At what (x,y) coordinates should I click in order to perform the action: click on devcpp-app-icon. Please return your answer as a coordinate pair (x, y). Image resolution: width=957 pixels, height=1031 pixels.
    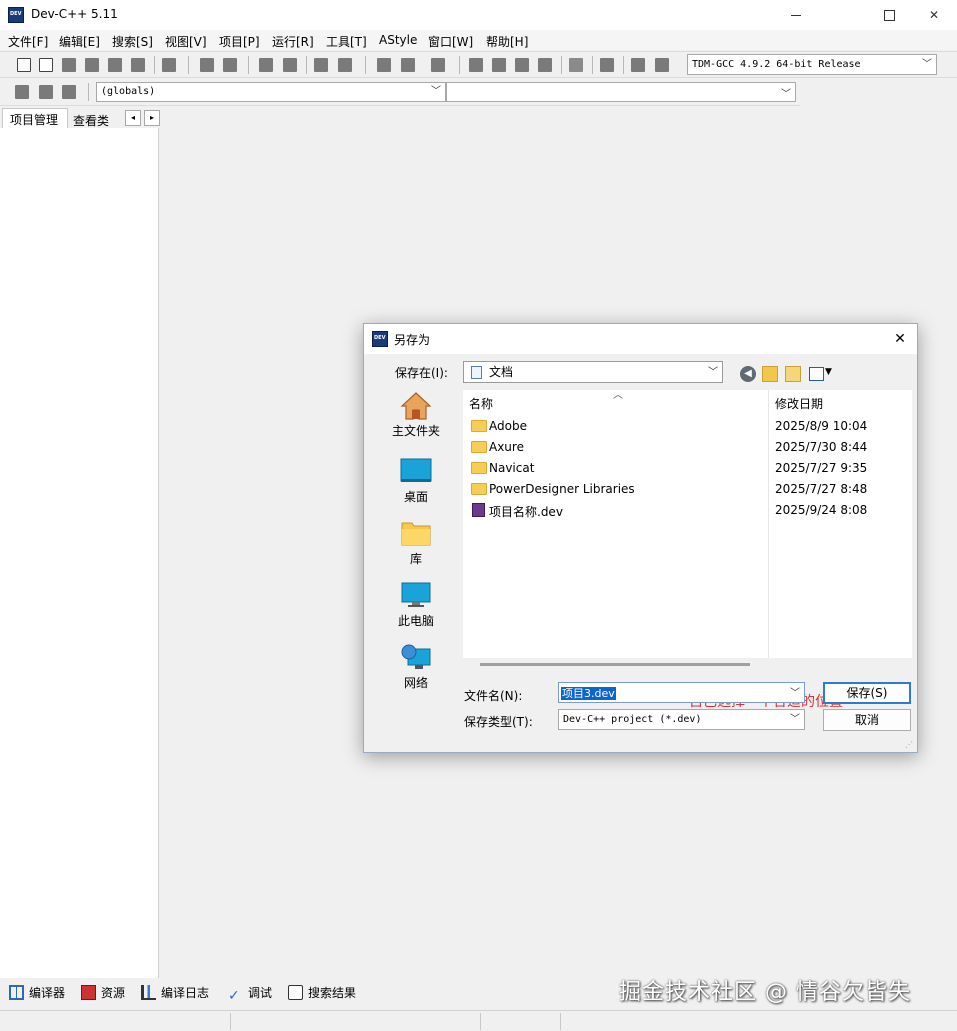
    Looking at the image, I should click on (380, 339).